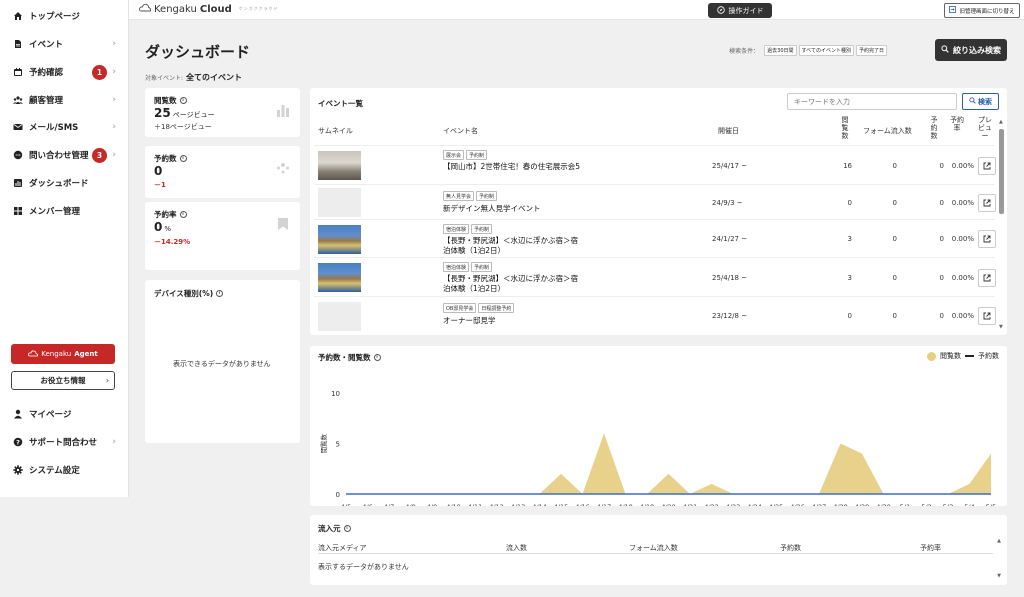 The width and height of the screenshot is (1024, 597). Describe the element at coordinates (338, 495) in the screenshot. I see `y-tick-label: 0` at that location.